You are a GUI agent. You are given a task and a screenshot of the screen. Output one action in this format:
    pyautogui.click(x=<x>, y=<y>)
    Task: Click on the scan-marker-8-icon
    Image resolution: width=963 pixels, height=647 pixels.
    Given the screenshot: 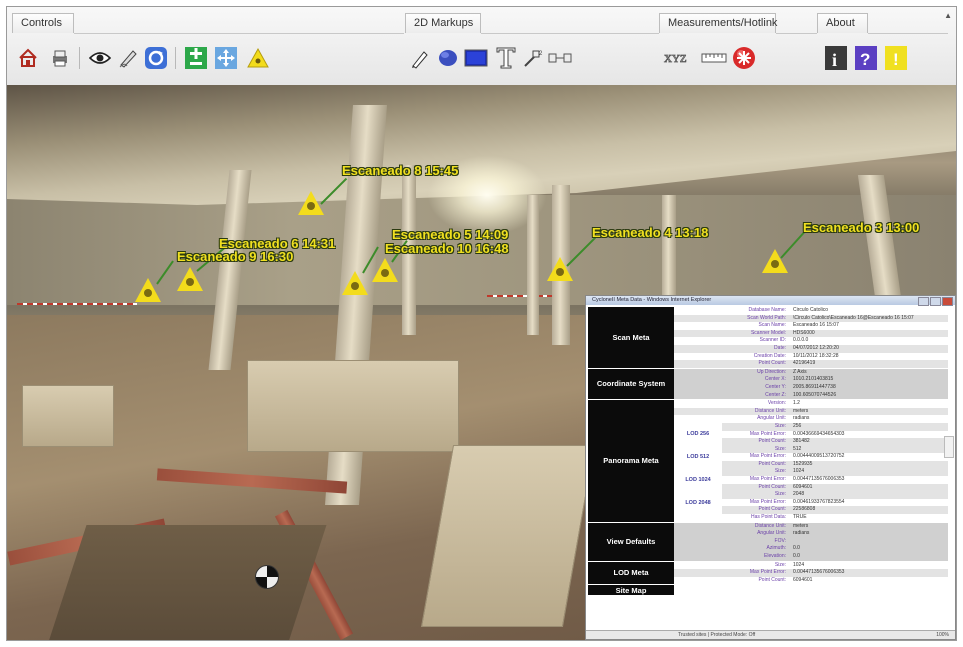 What is the action you would take?
    pyautogui.click(x=311, y=203)
    